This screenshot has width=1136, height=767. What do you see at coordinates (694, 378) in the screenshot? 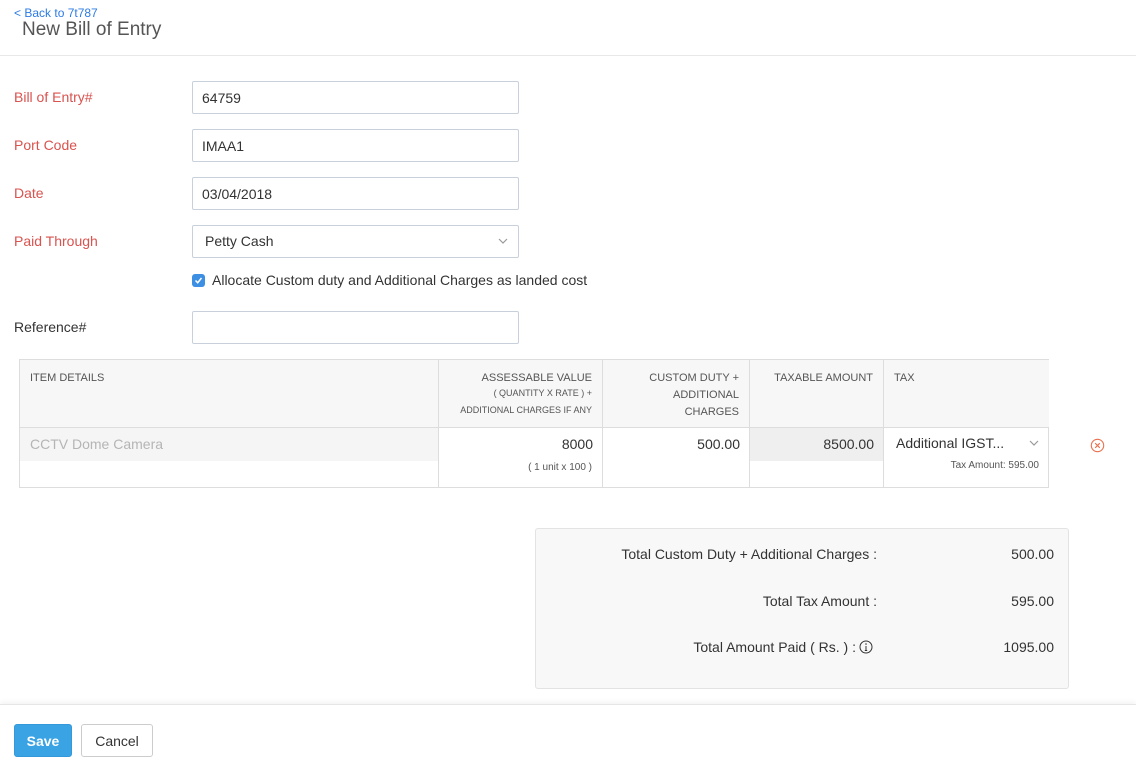
I see `header-custom-duty-line1: CUSTOM DUTY +` at bounding box center [694, 378].